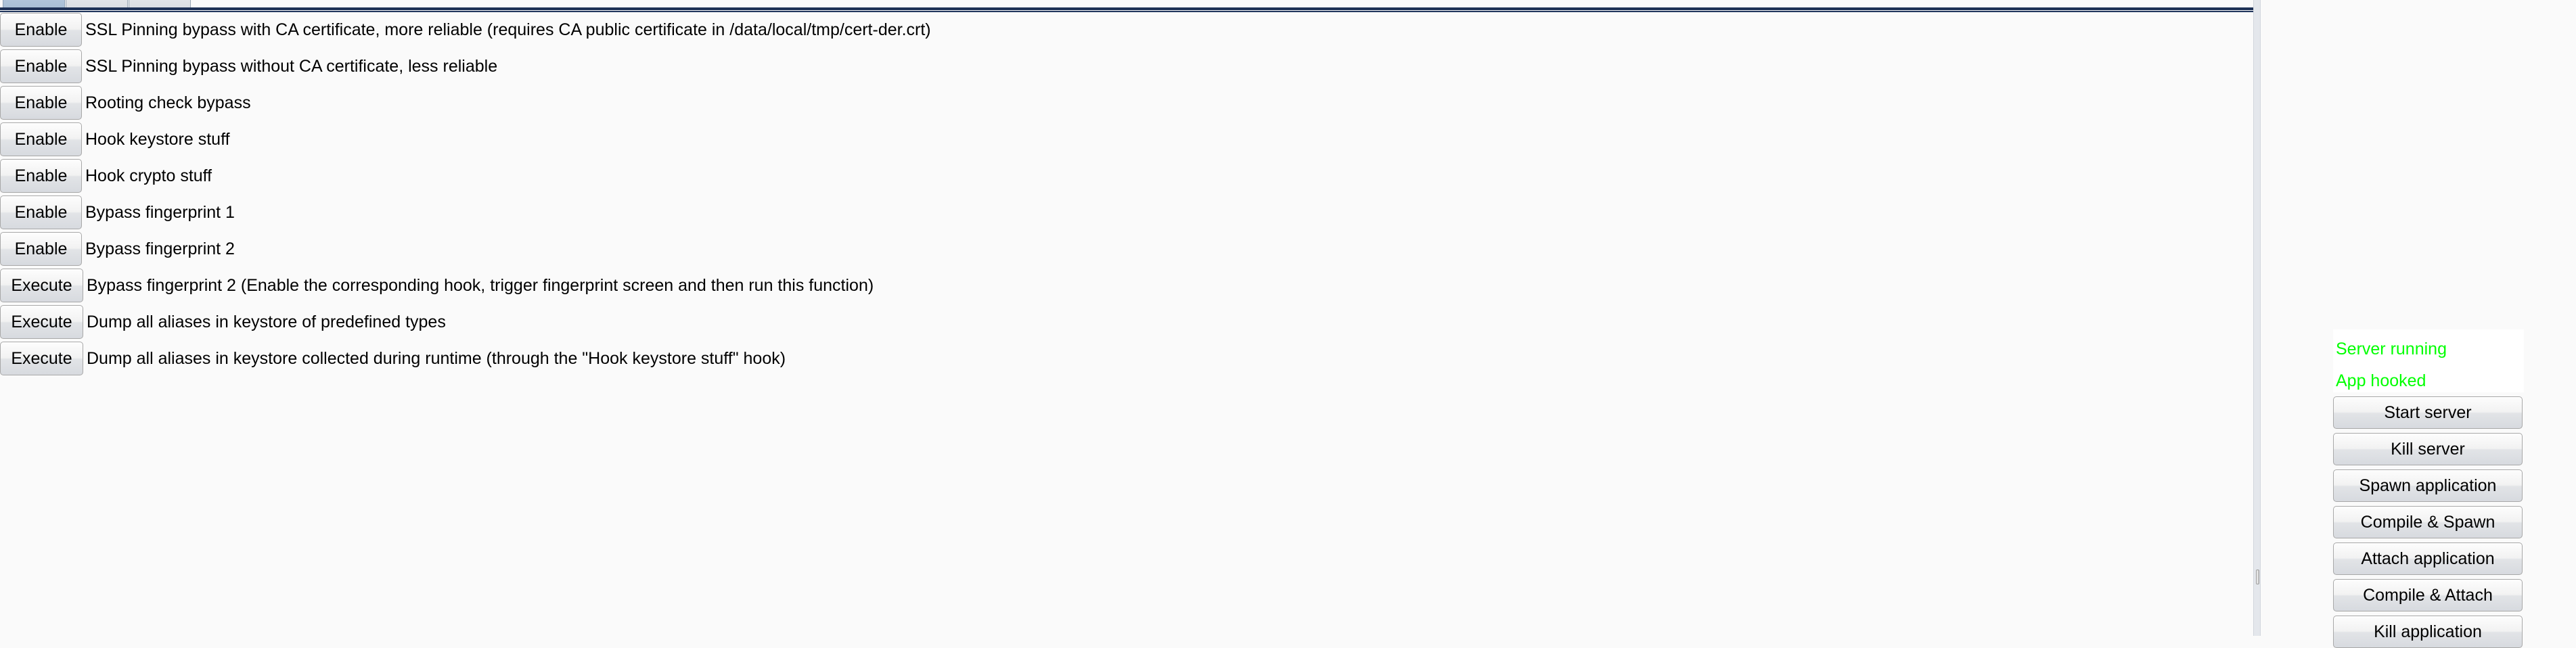  What do you see at coordinates (1126, 8) in the screenshot?
I see `tab-strip-divider` at bounding box center [1126, 8].